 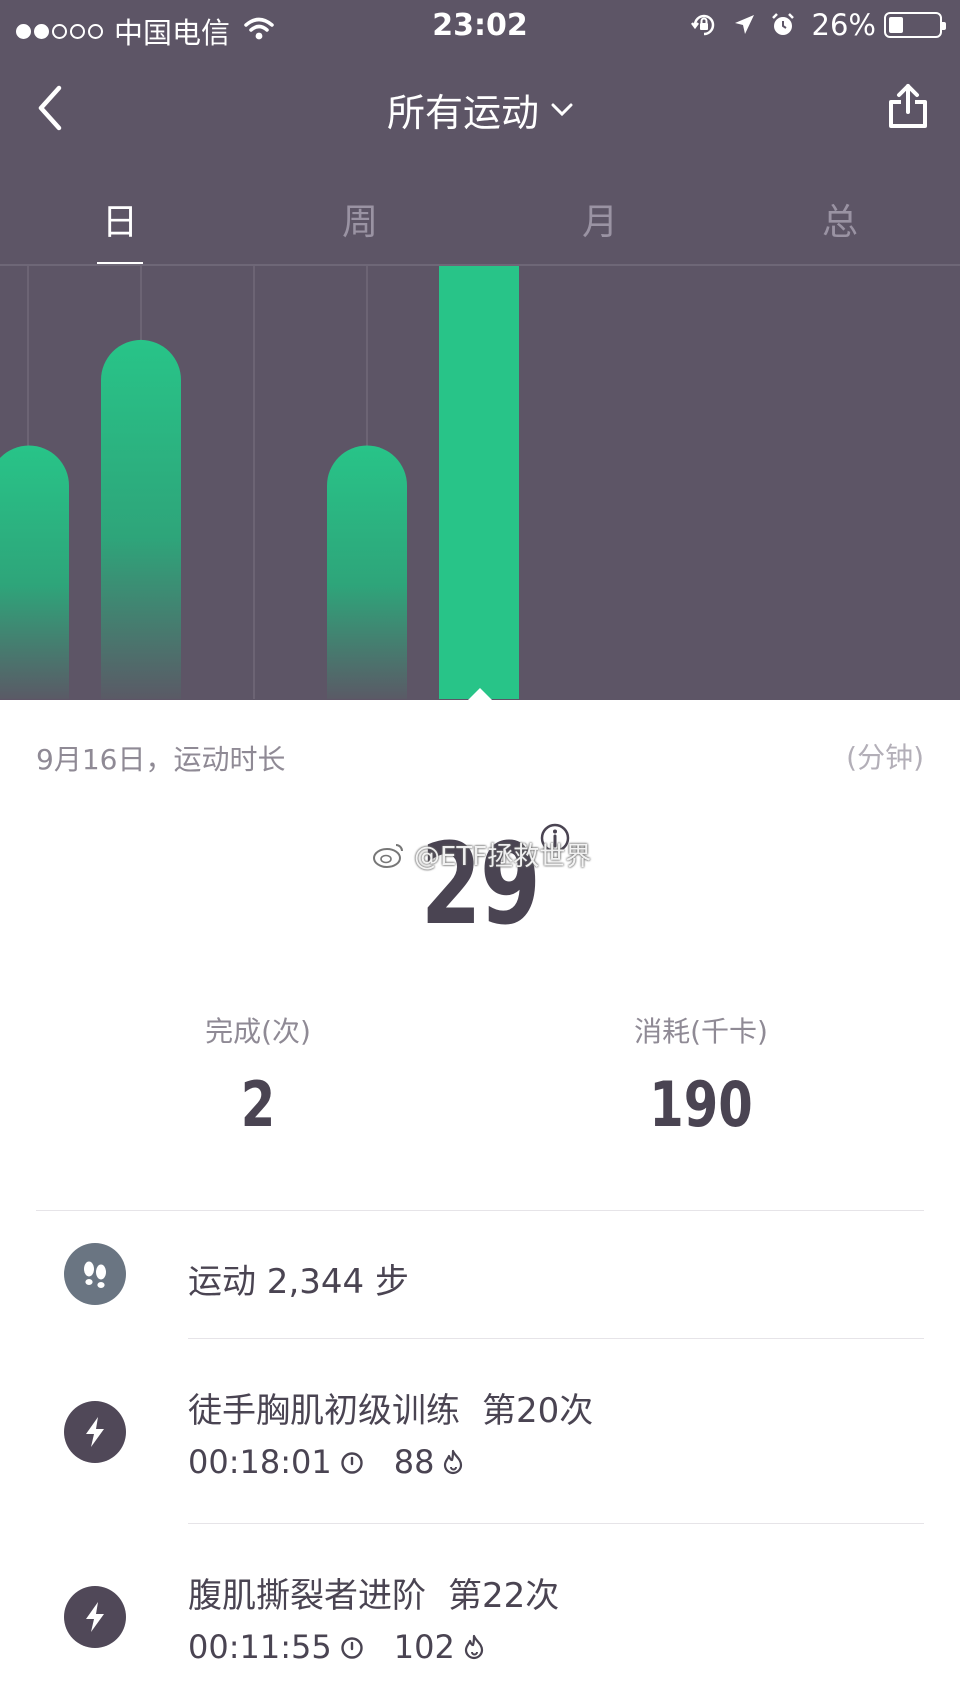 I want to click on weibo-logo-icon, so click(x=388, y=855).